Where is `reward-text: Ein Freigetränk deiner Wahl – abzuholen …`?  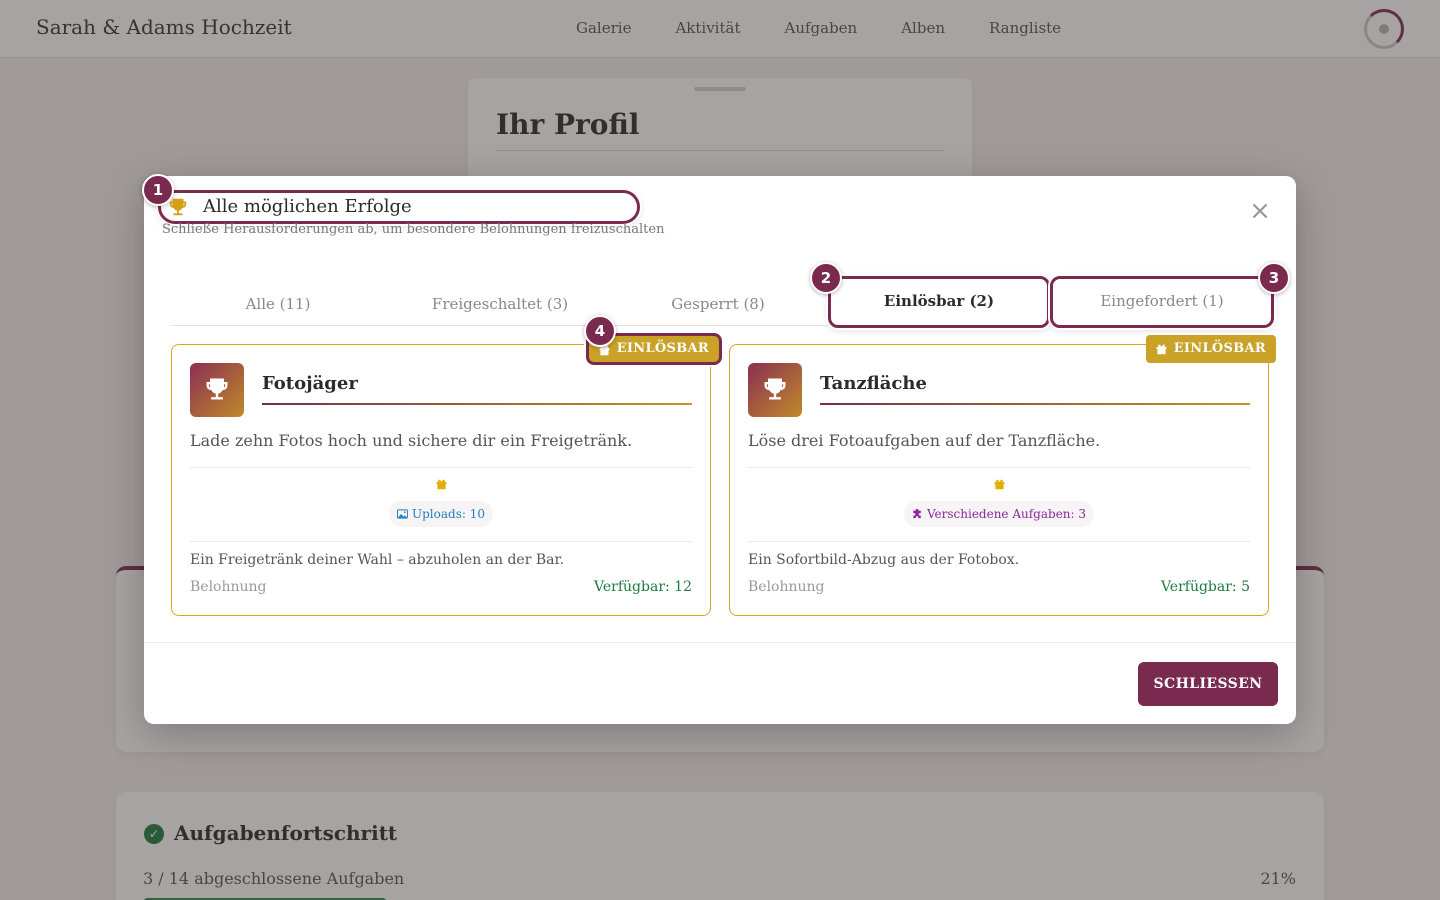 reward-text: Ein Freigetränk deiner Wahl – abzuholen … is located at coordinates (377, 560).